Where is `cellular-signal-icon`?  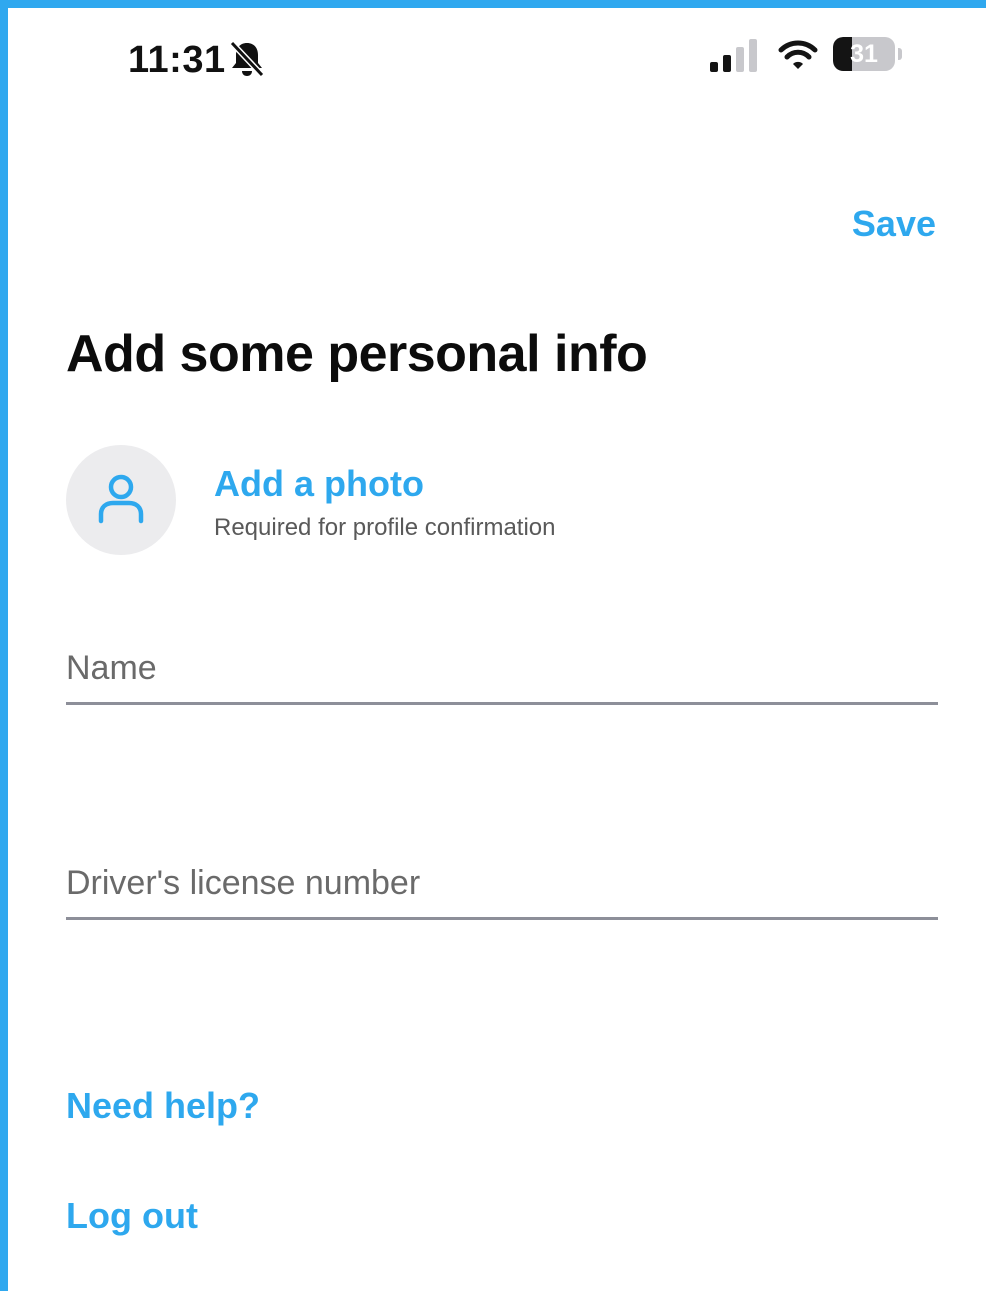
cellular-signal-icon is located at coordinates (733, 55).